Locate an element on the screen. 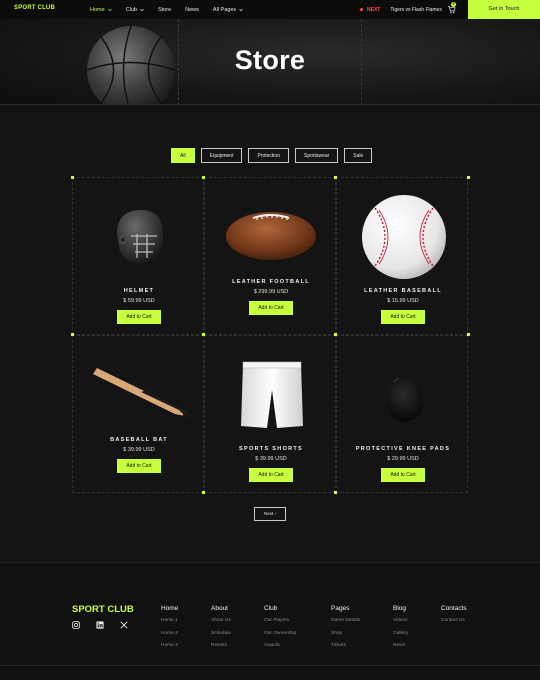 This screenshot has height=680, width=540. footer-link: Game Details is located at coordinates (345, 620).